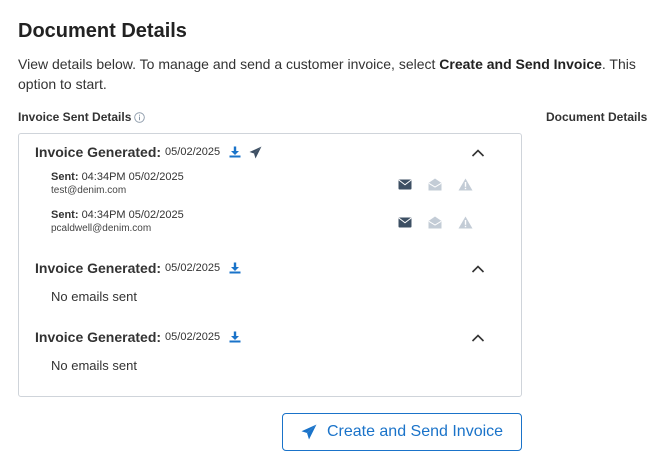  Describe the element at coordinates (271, 186) in the screenshot. I see `email-sent-row: Sent: 04:34PM 05/02/2025 test@denim.com` at that location.